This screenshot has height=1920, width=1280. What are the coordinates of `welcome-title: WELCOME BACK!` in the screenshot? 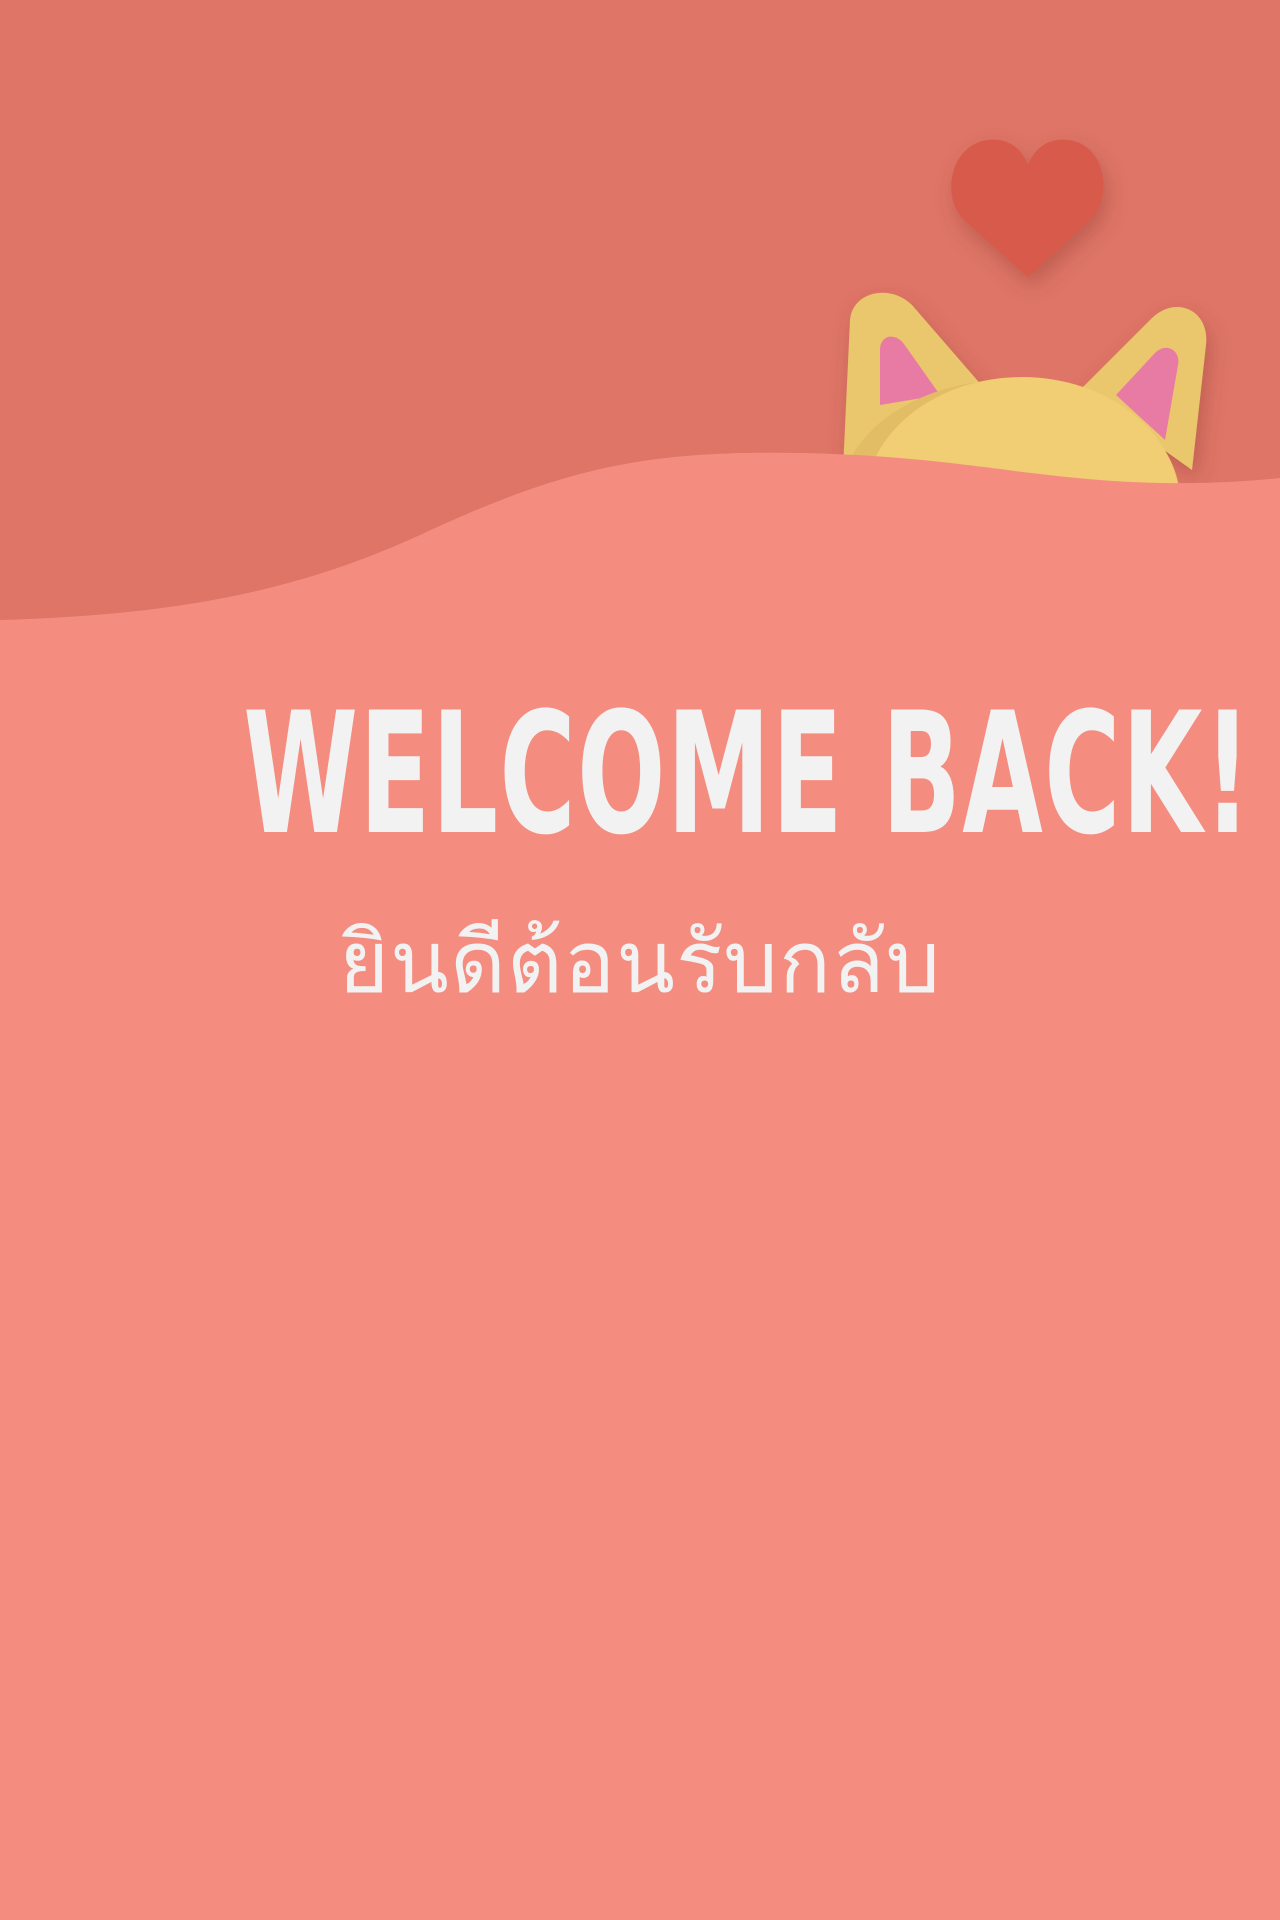 It's located at (748, 774).